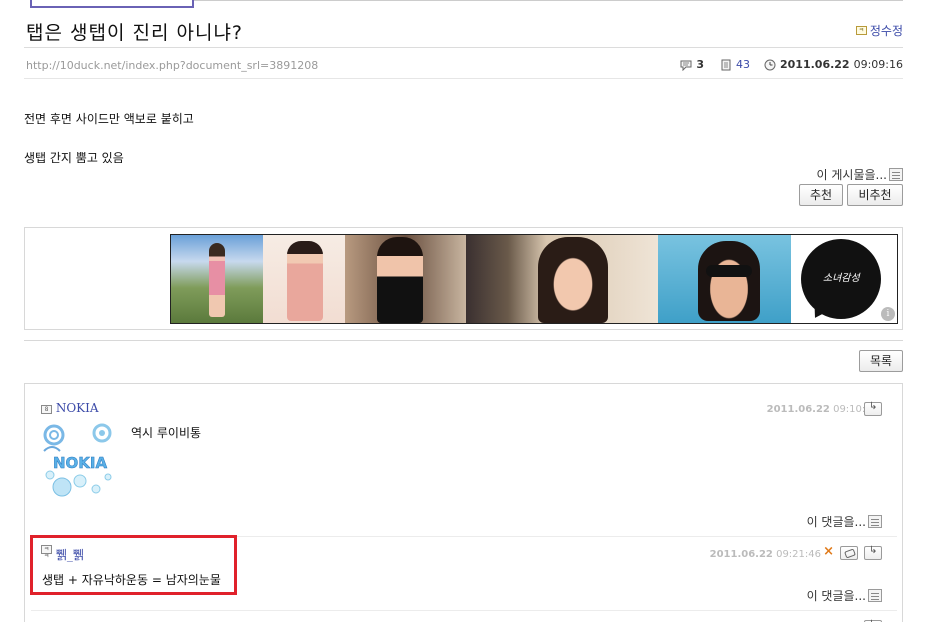  I want to click on comment-date: 2011.06.22 09:21:46, so click(765, 554).